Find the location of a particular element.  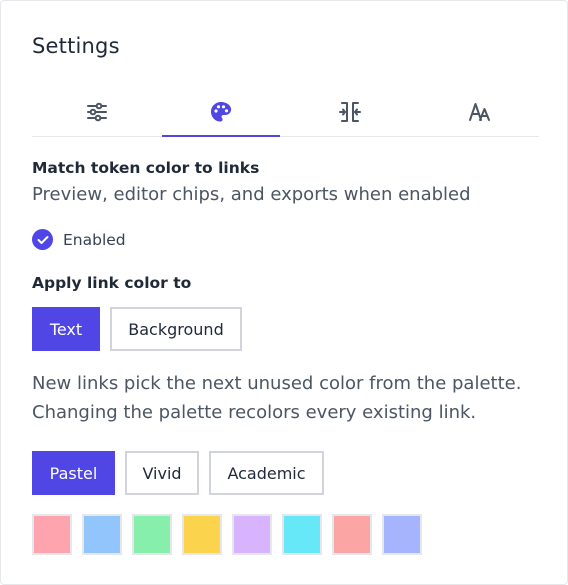

font-size-icon is located at coordinates (479, 111).